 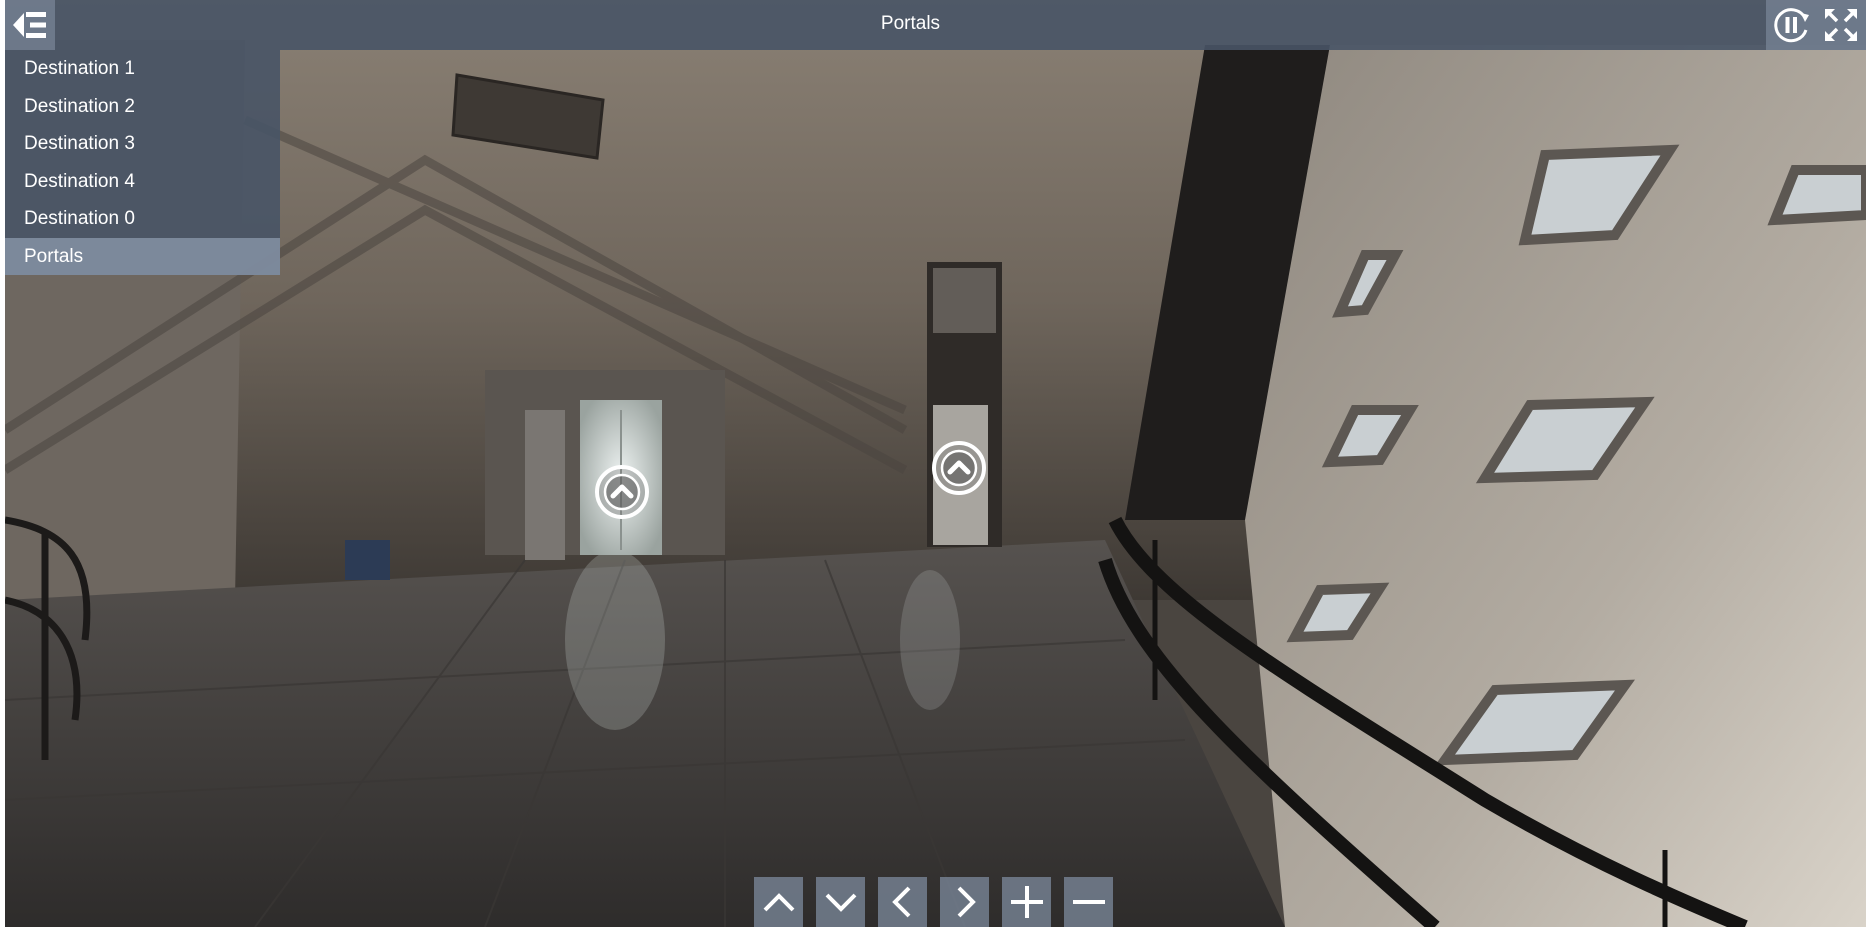 I want to click on fullscreen-icon, so click(x=1841, y=25).